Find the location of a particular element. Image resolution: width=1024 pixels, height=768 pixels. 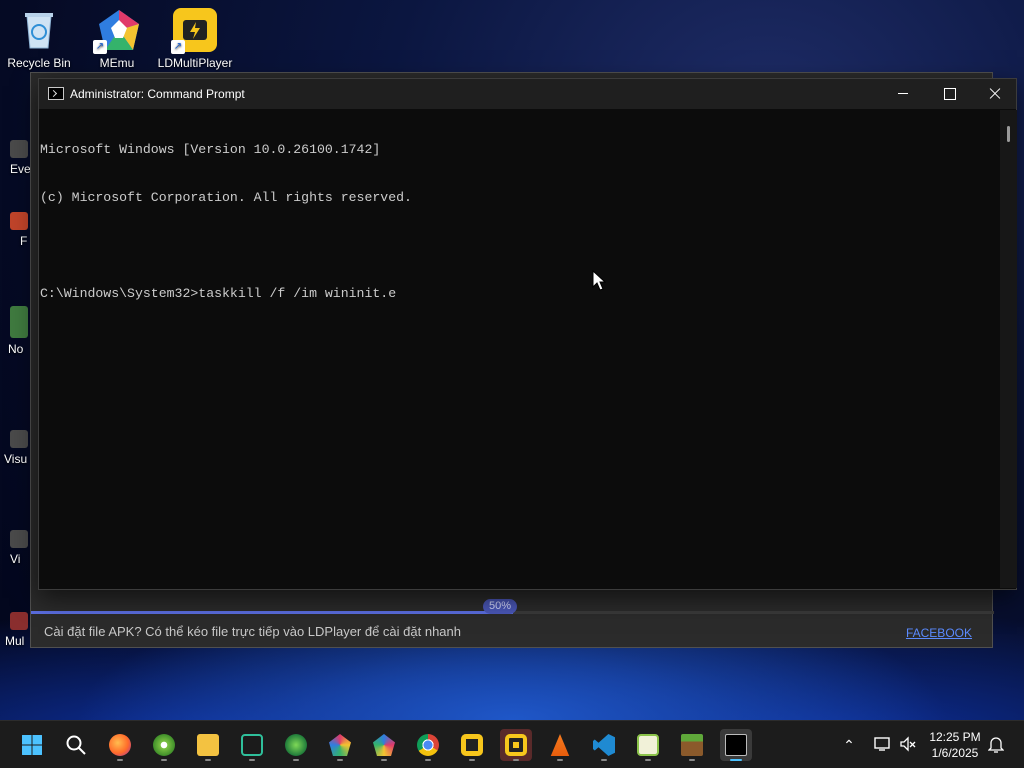

desktop-icon-label: LDMultiPlayer is located at coordinates (195, 63).